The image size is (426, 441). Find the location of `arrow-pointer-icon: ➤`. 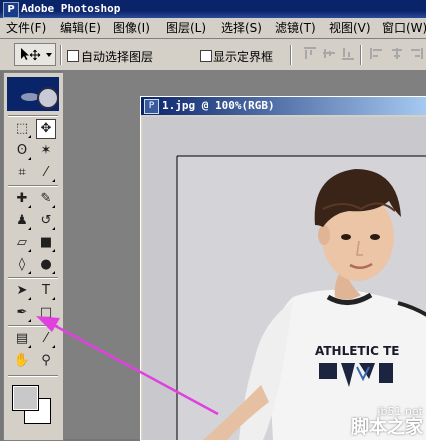

arrow-pointer-icon: ➤ is located at coordinates (22, 290).